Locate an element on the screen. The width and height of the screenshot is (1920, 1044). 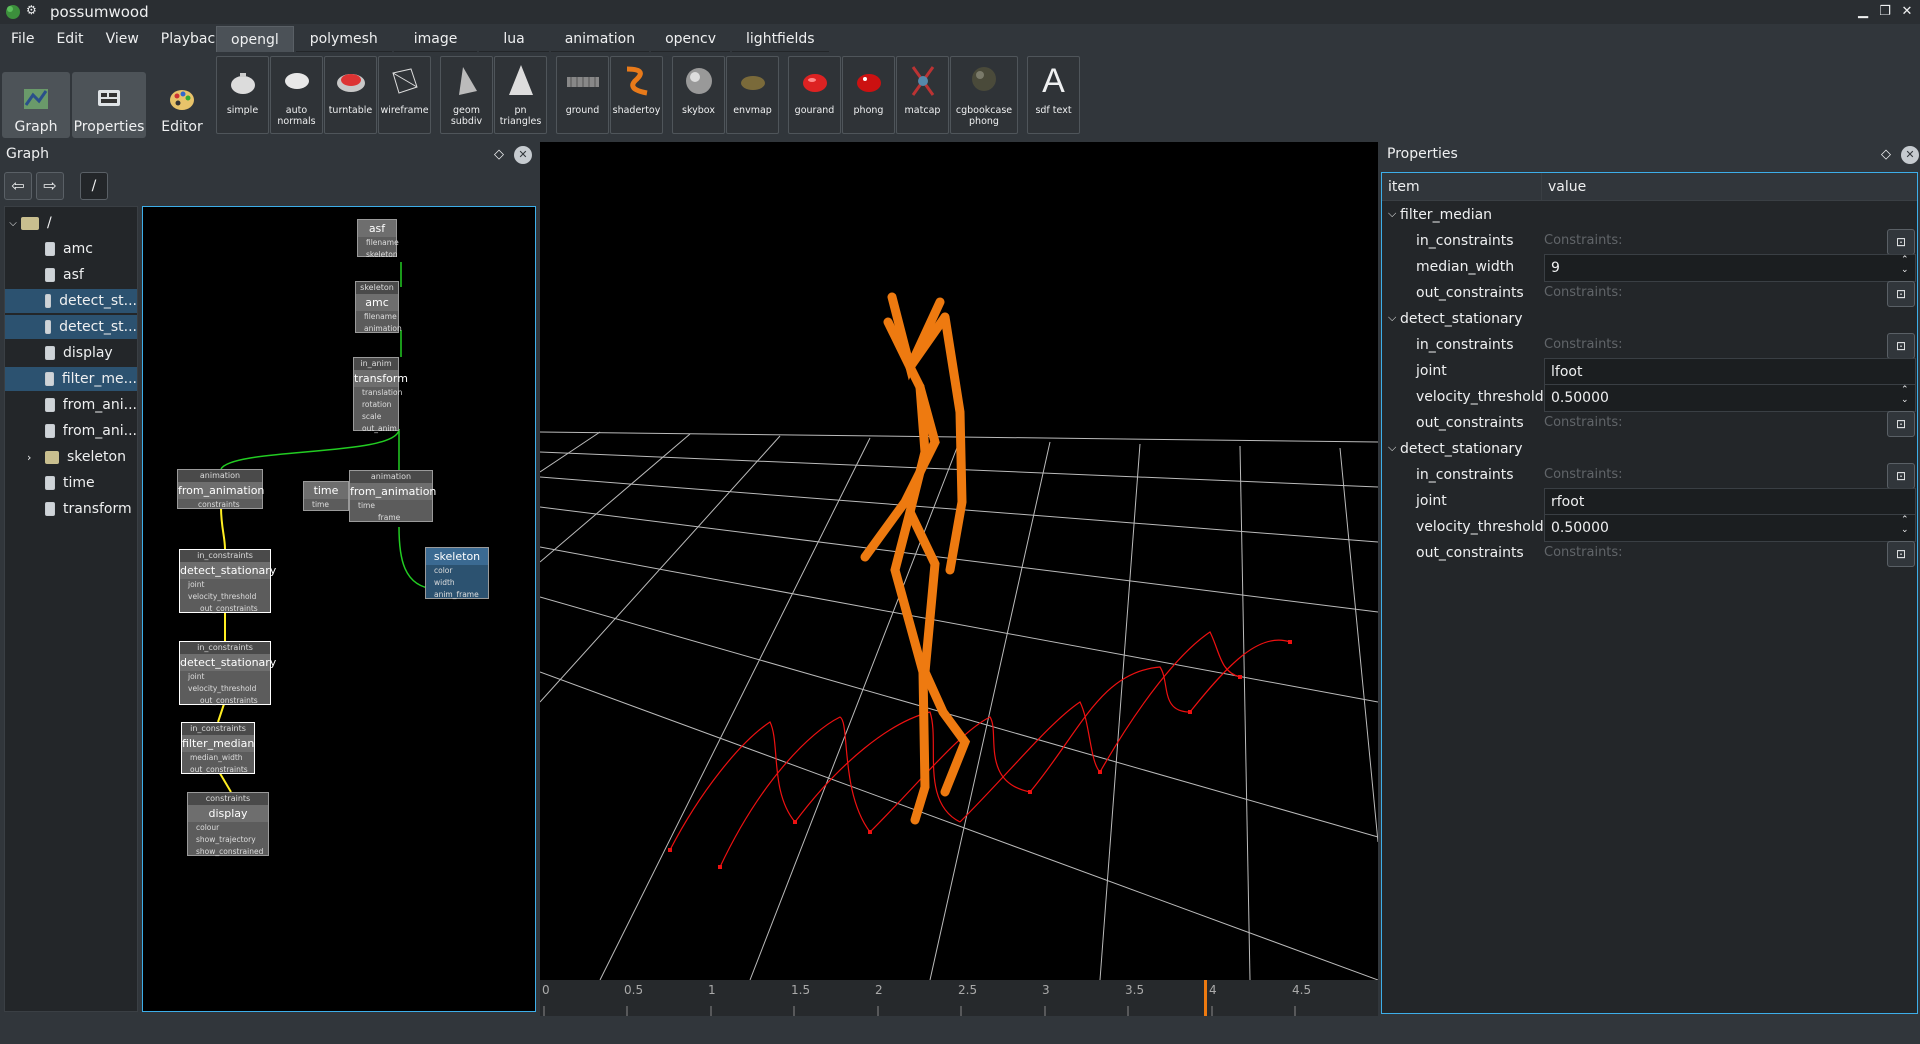
tree-item-skeleton: › skeleton is located at coordinates (71, 457).